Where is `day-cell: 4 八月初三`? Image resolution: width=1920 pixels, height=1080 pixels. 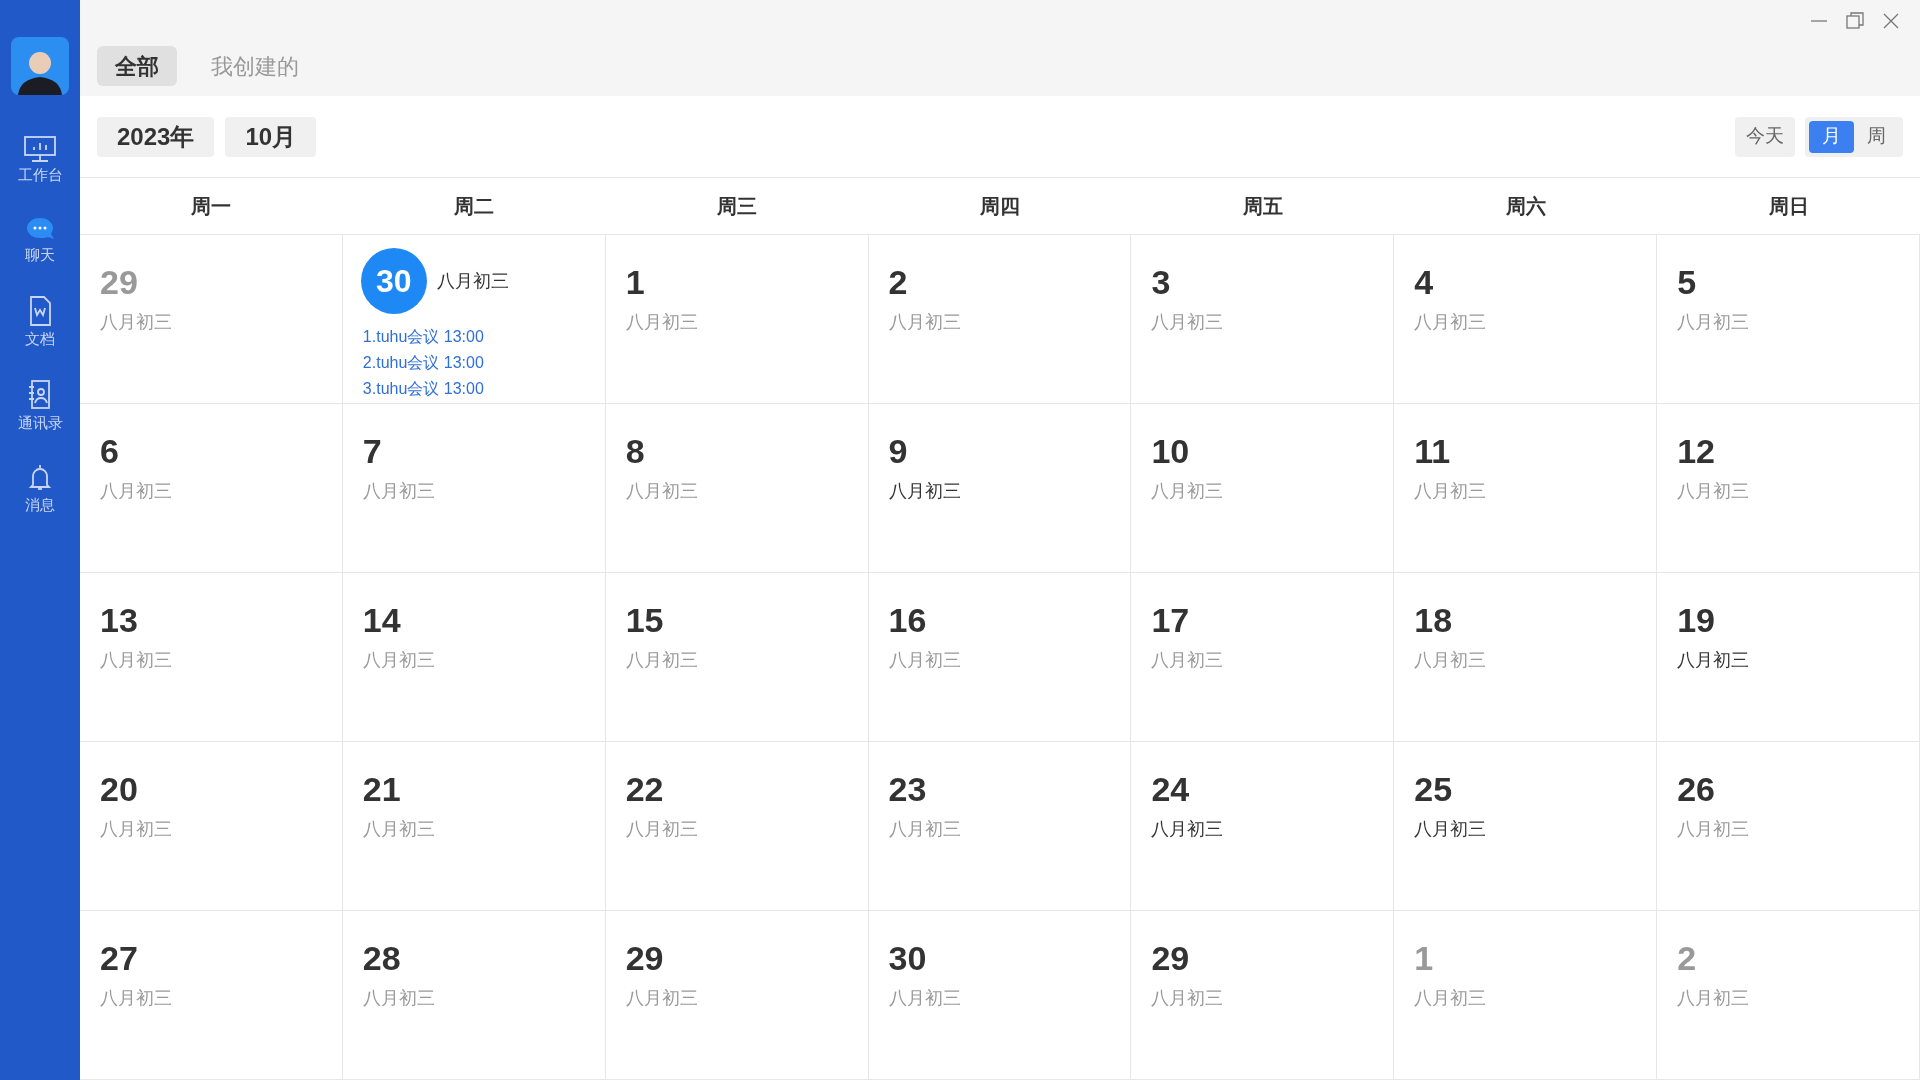 day-cell: 4 八月初三 is located at coordinates (1526, 319).